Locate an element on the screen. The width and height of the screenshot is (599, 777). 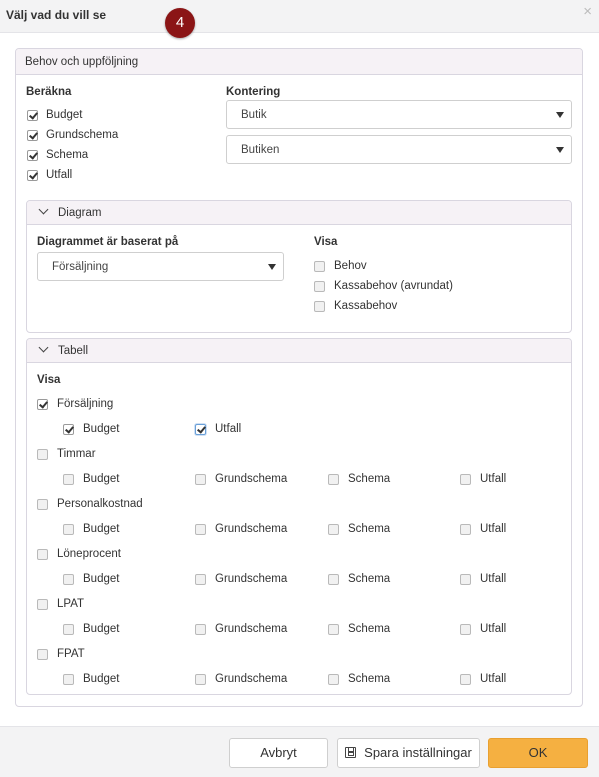
diagram-kassabehov-label: Kassabehov is located at coordinates (366, 306).